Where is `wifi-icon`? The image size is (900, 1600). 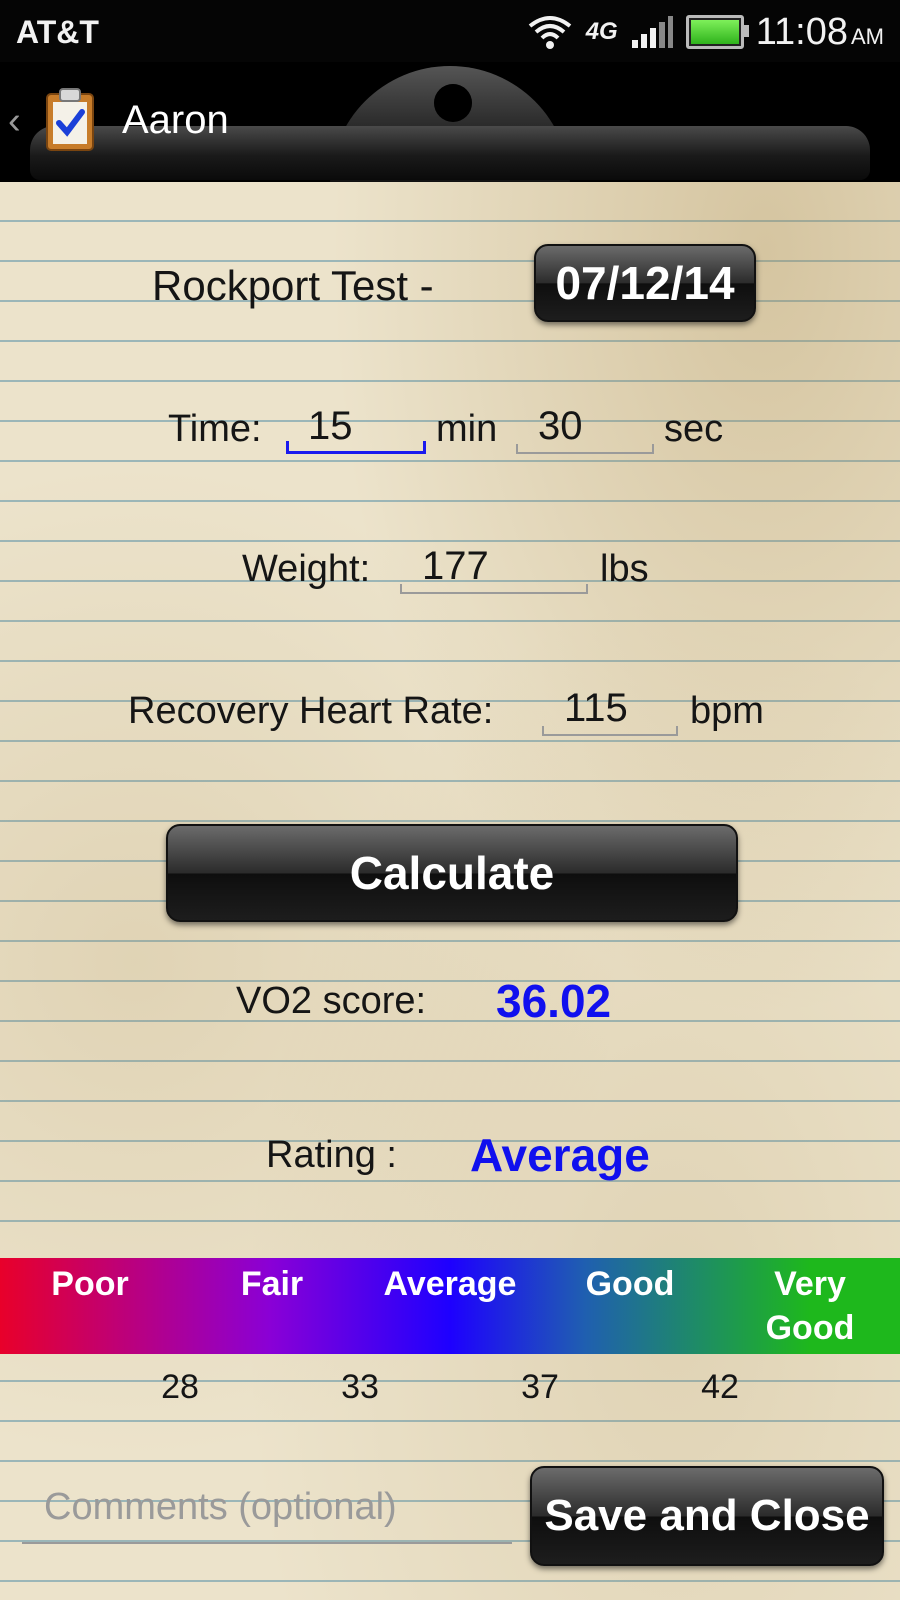 wifi-icon is located at coordinates (549, 32).